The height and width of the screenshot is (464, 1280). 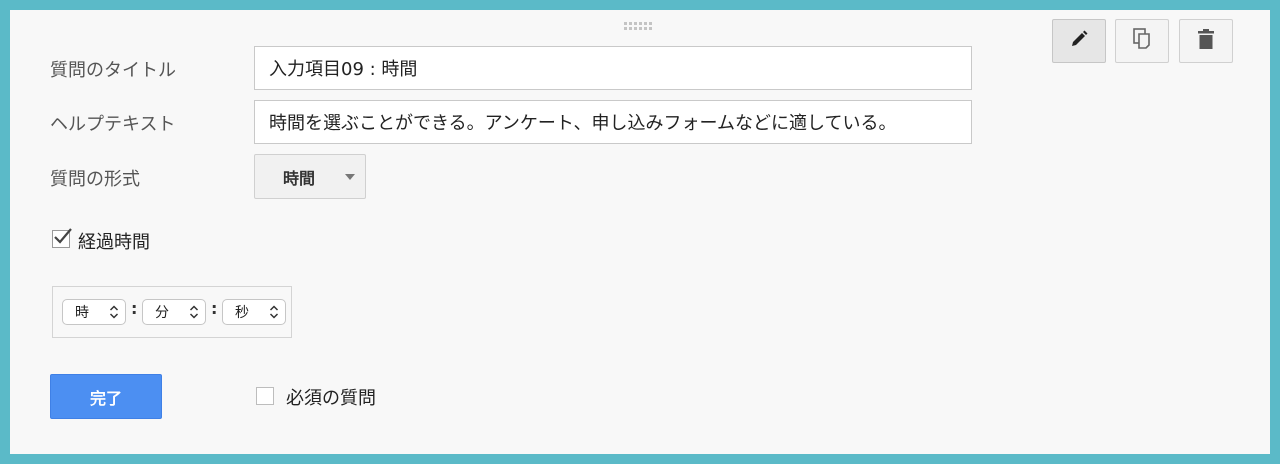 I want to click on done-button: 完了, so click(x=106, y=396).